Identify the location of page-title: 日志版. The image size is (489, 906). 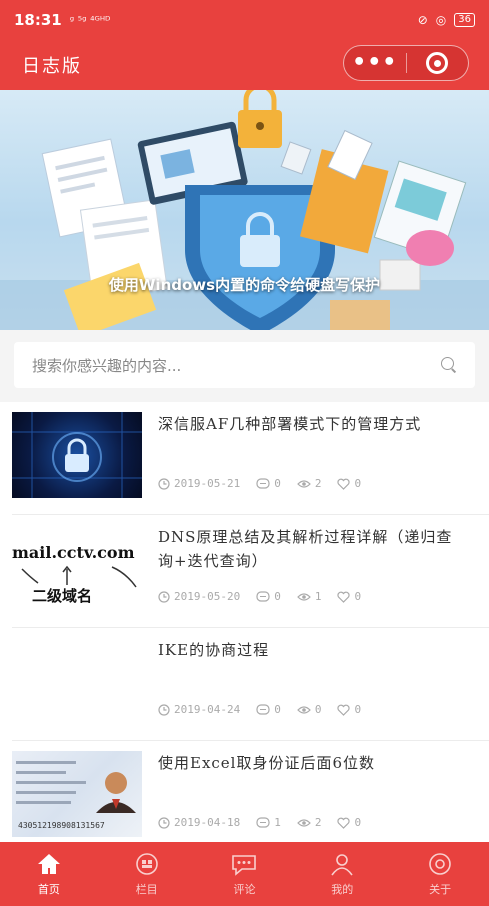
(52, 66).